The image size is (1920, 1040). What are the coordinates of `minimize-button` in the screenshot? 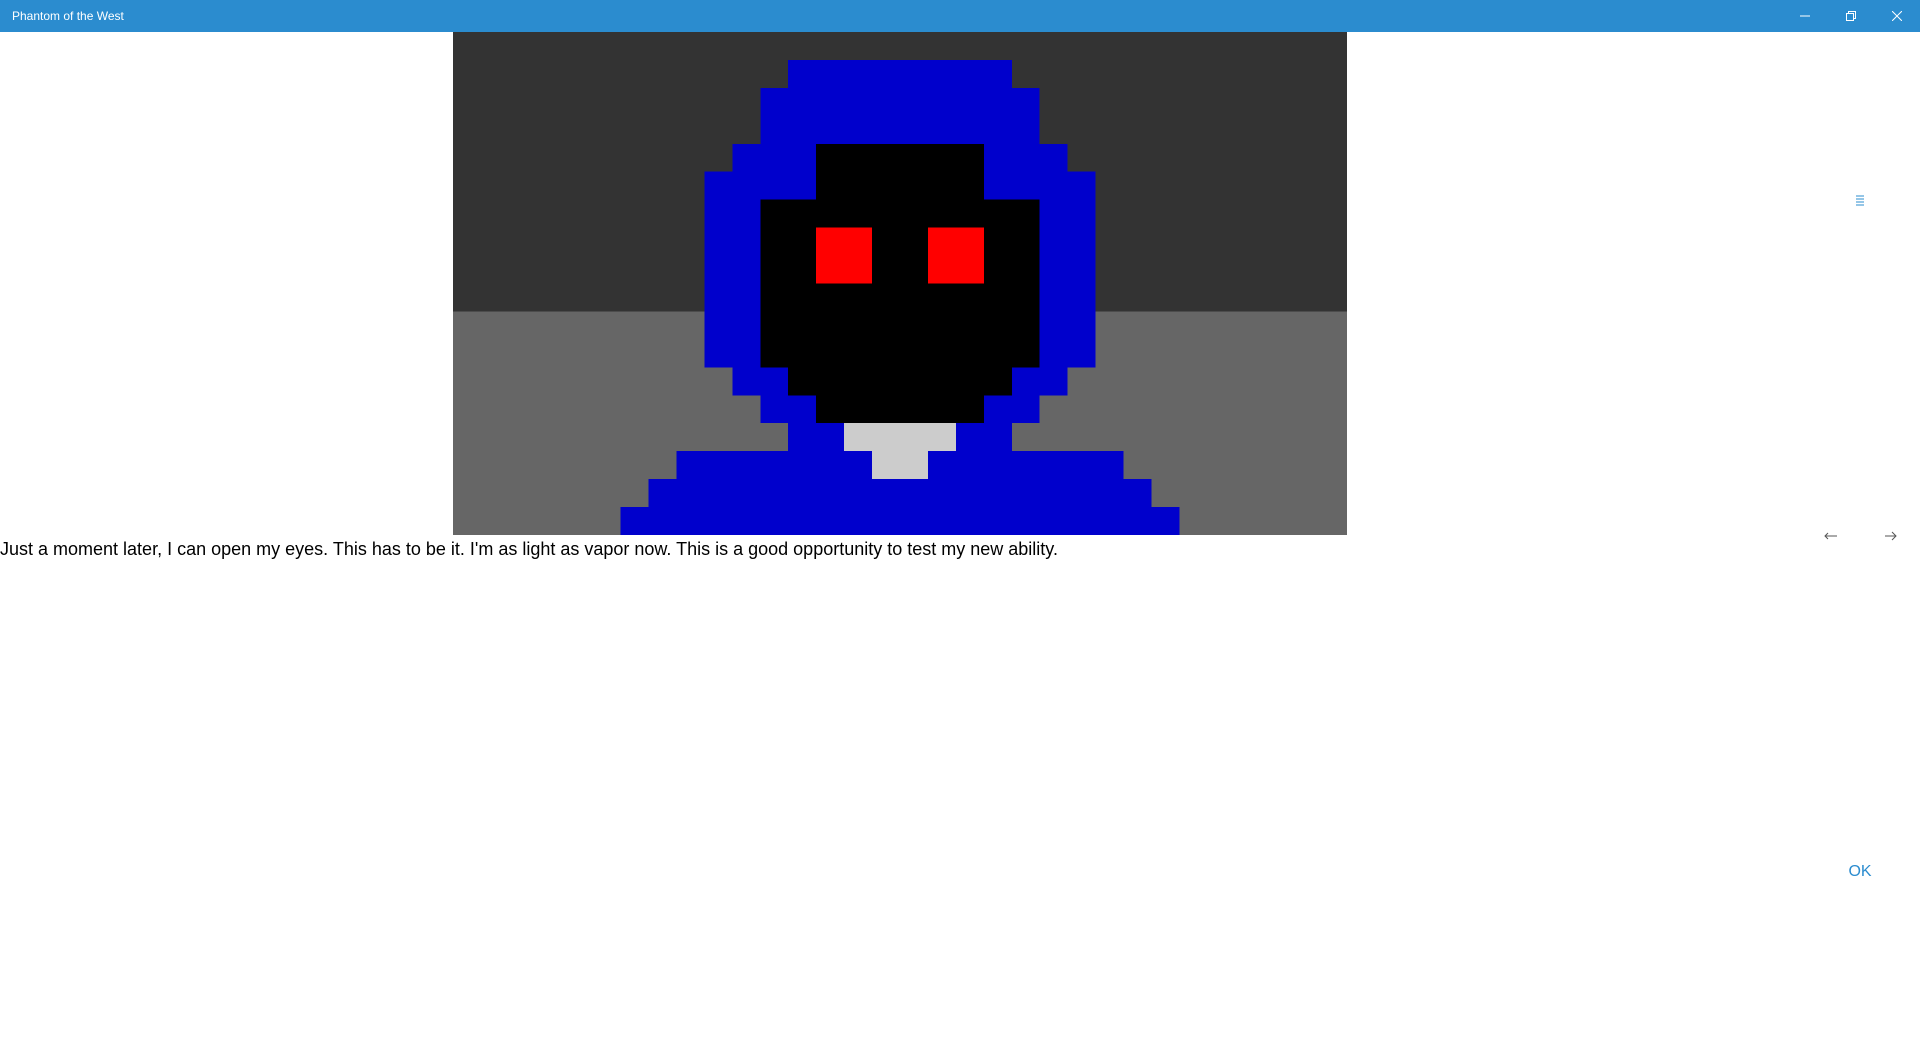 It's located at (1805, 16).